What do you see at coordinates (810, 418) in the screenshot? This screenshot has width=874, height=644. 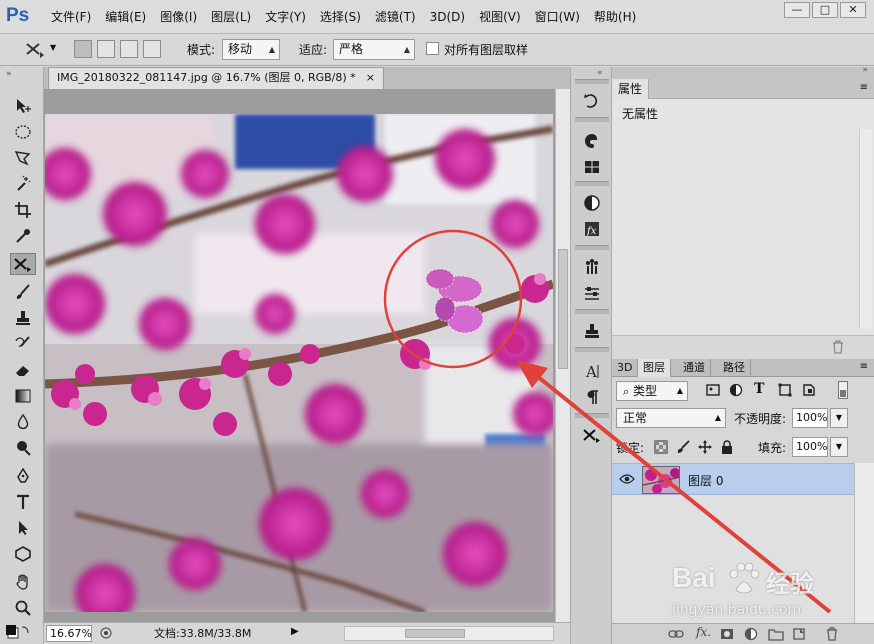 I see `opacity-input: 100%` at bounding box center [810, 418].